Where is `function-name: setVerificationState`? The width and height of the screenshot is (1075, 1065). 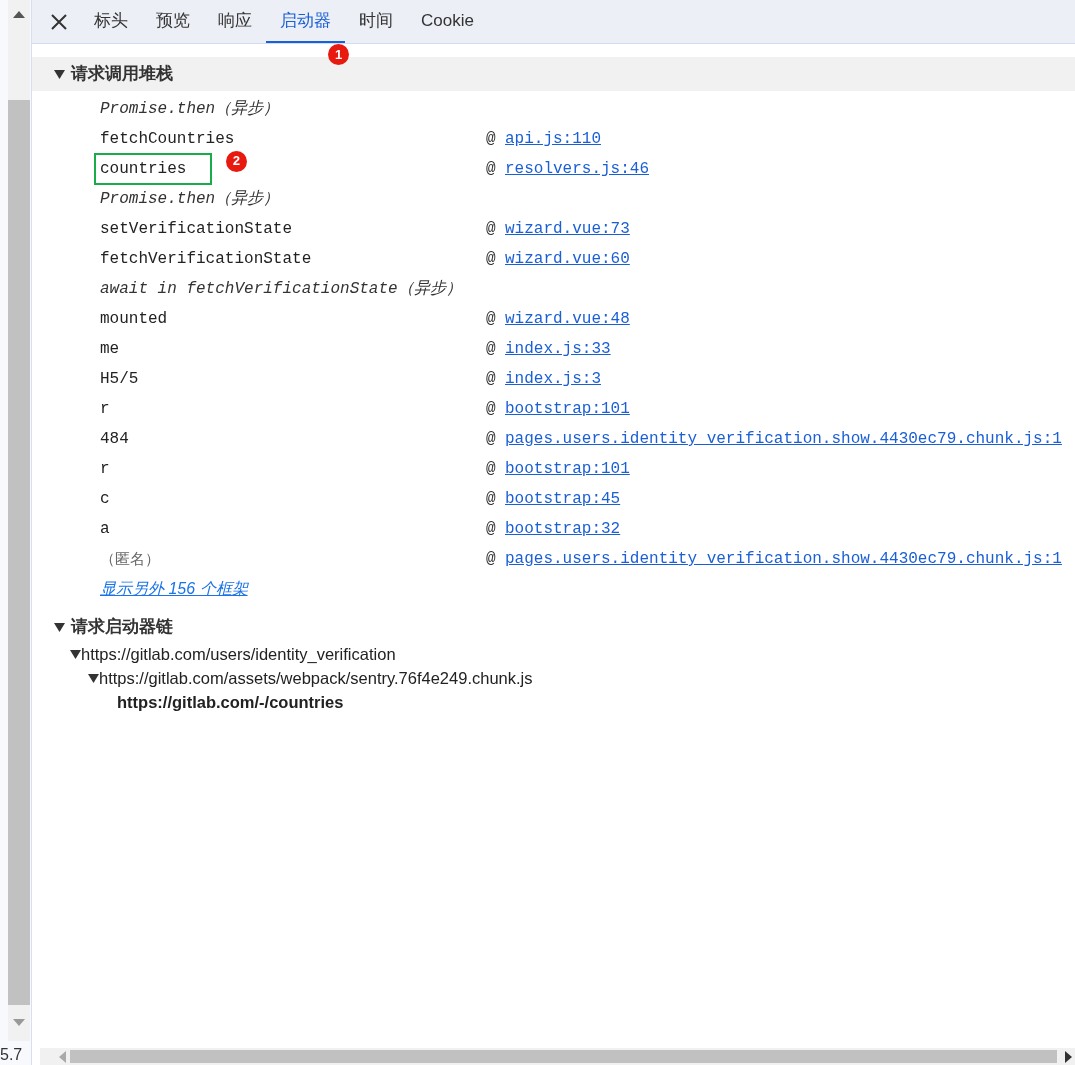 function-name: setVerificationState is located at coordinates (196, 229).